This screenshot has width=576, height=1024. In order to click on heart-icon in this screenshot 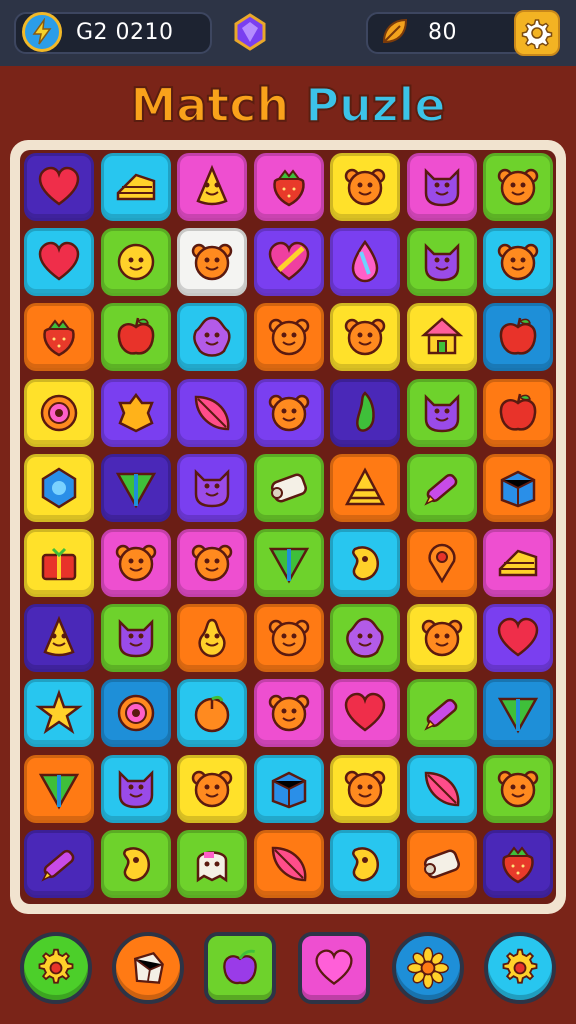, I will do `click(365, 712)`.